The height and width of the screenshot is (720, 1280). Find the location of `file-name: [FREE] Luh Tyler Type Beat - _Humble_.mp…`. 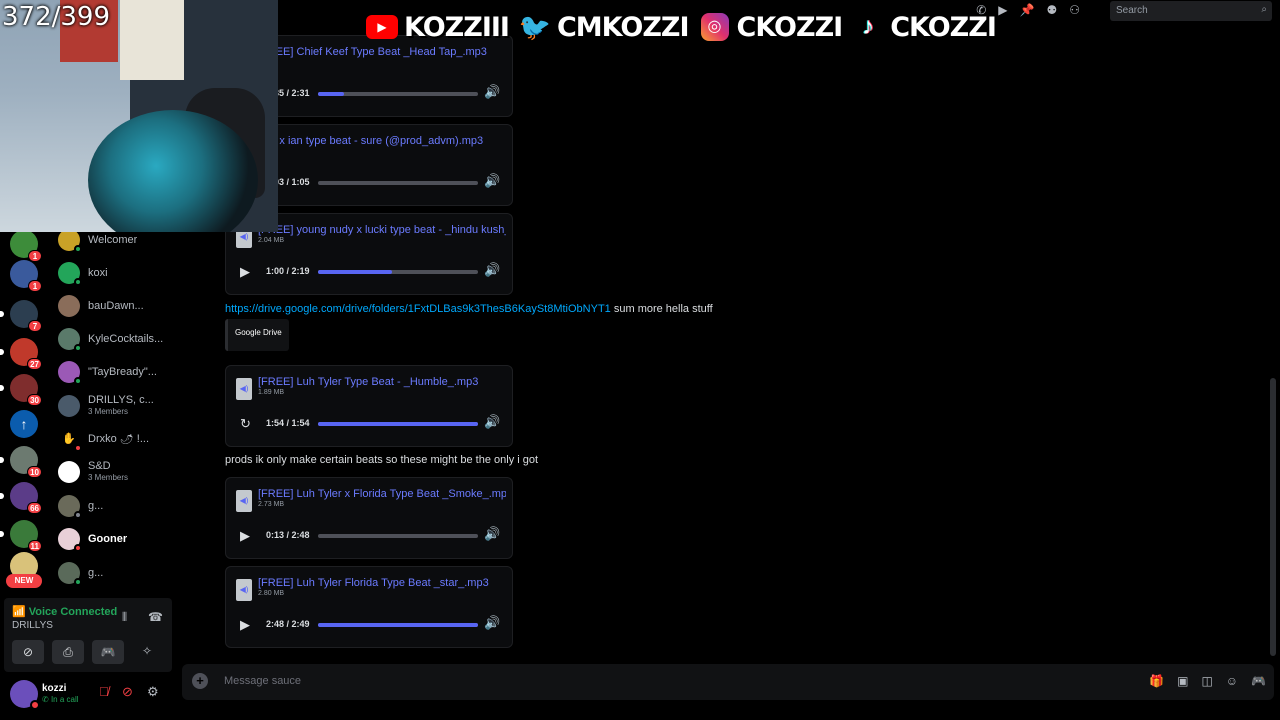

file-name: [FREE] Luh Tyler Type Beat - _Humble_.mp… is located at coordinates (382, 382).